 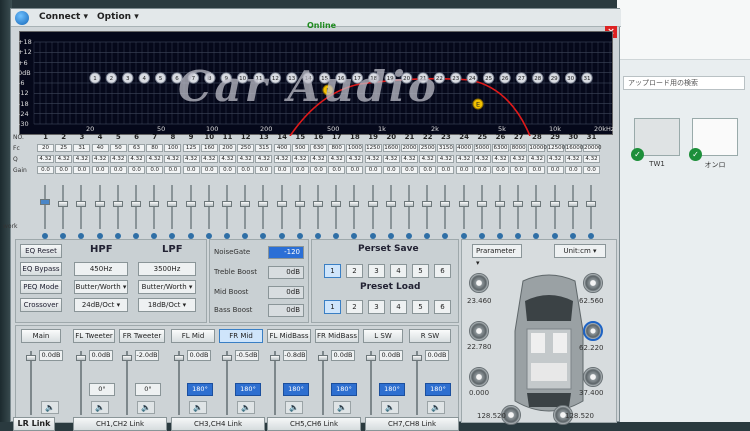 What do you see at coordinates (420, 271) in the screenshot?
I see `preset-save-slot: 5` at bounding box center [420, 271].